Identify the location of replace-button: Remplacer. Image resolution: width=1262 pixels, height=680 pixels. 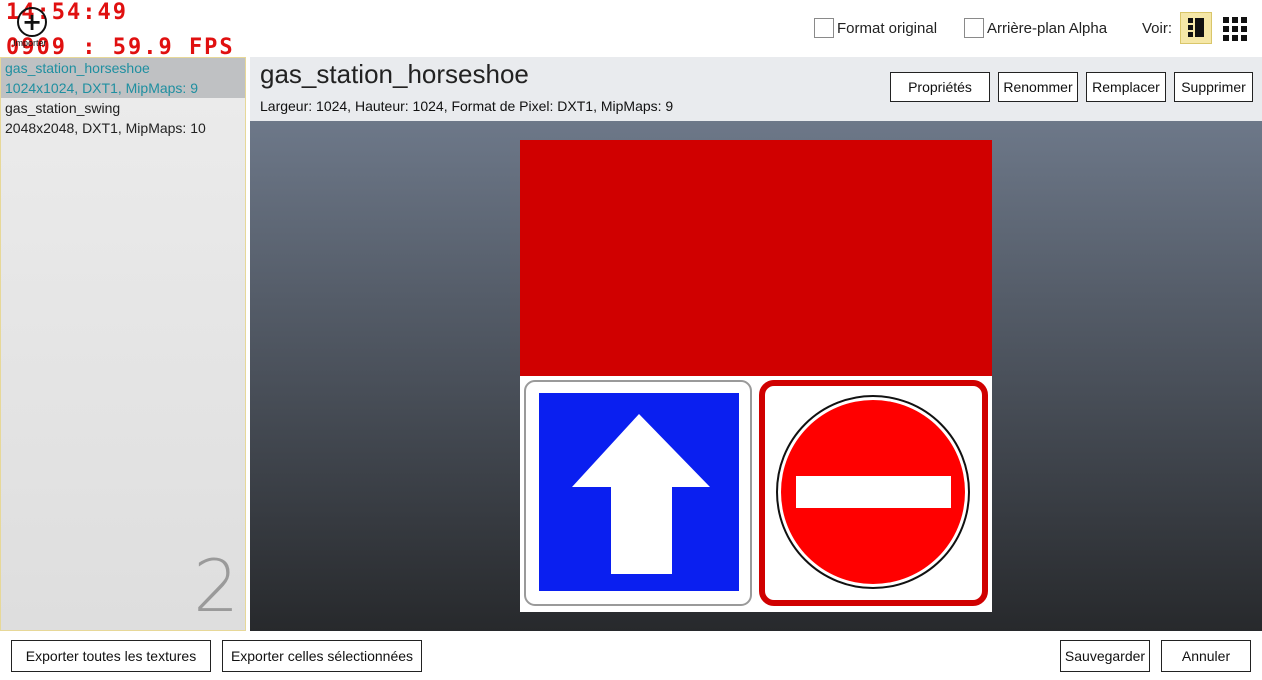
(1126, 87).